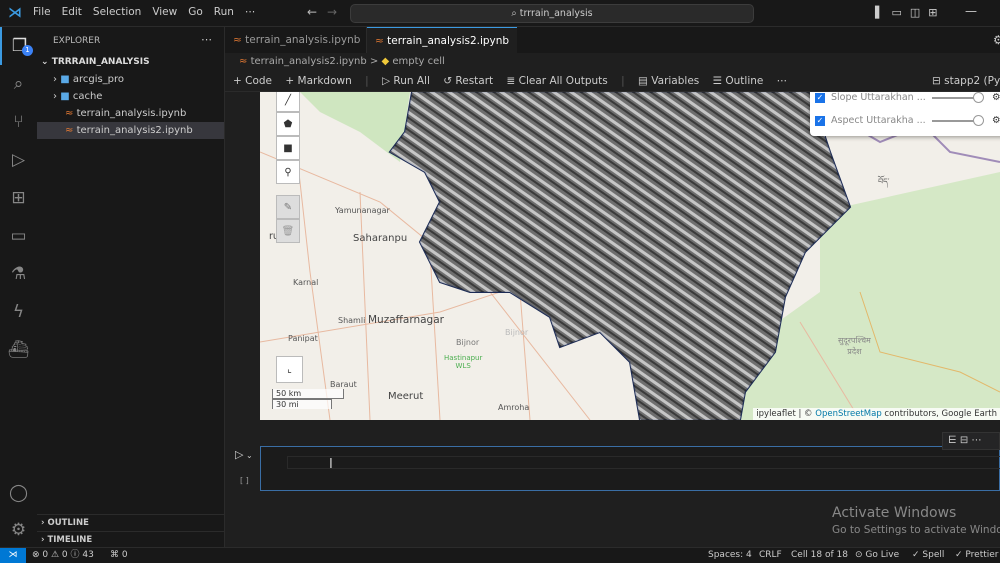  What do you see at coordinates (309, 61) in the screenshot?
I see `breadcrumb-file: terrain_analysis2.ipynb` at bounding box center [309, 61].